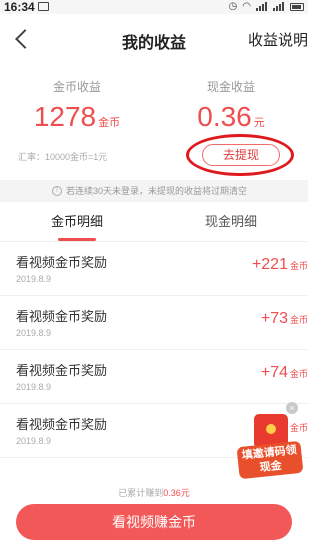 This screenshot has width=320, height=550. I want to click on status-icons: ◷ ◠, so click(266, 6).